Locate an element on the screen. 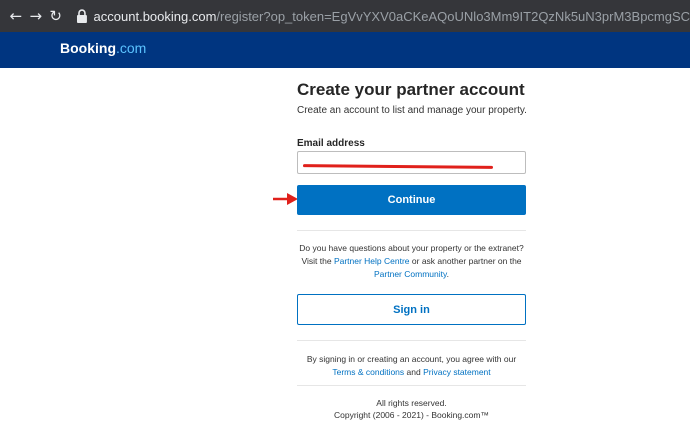  back-arrow-icon: ← is located at coordinates (16, 16).